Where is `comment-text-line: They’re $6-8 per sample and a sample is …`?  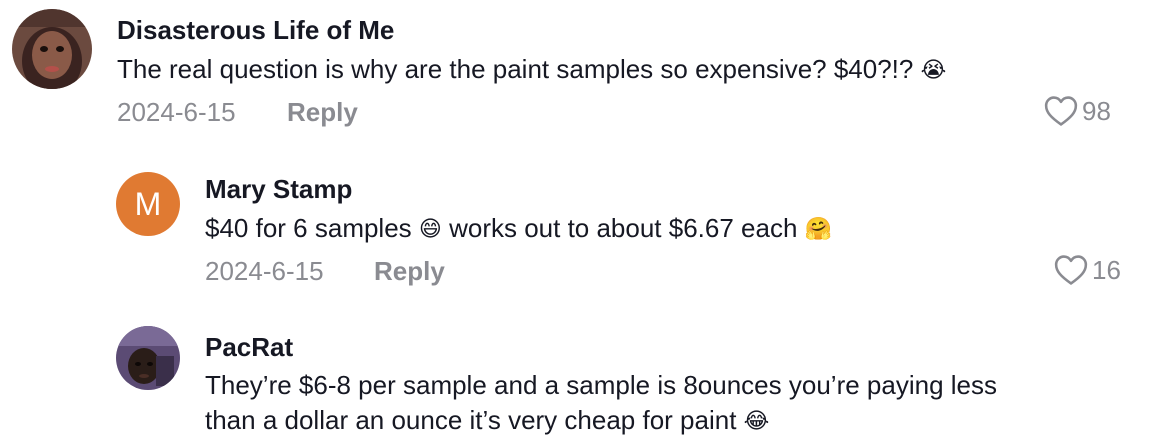
comment-text-line: They’re $6-8 per sample and a sample is … is located at coordinates (601, 385).